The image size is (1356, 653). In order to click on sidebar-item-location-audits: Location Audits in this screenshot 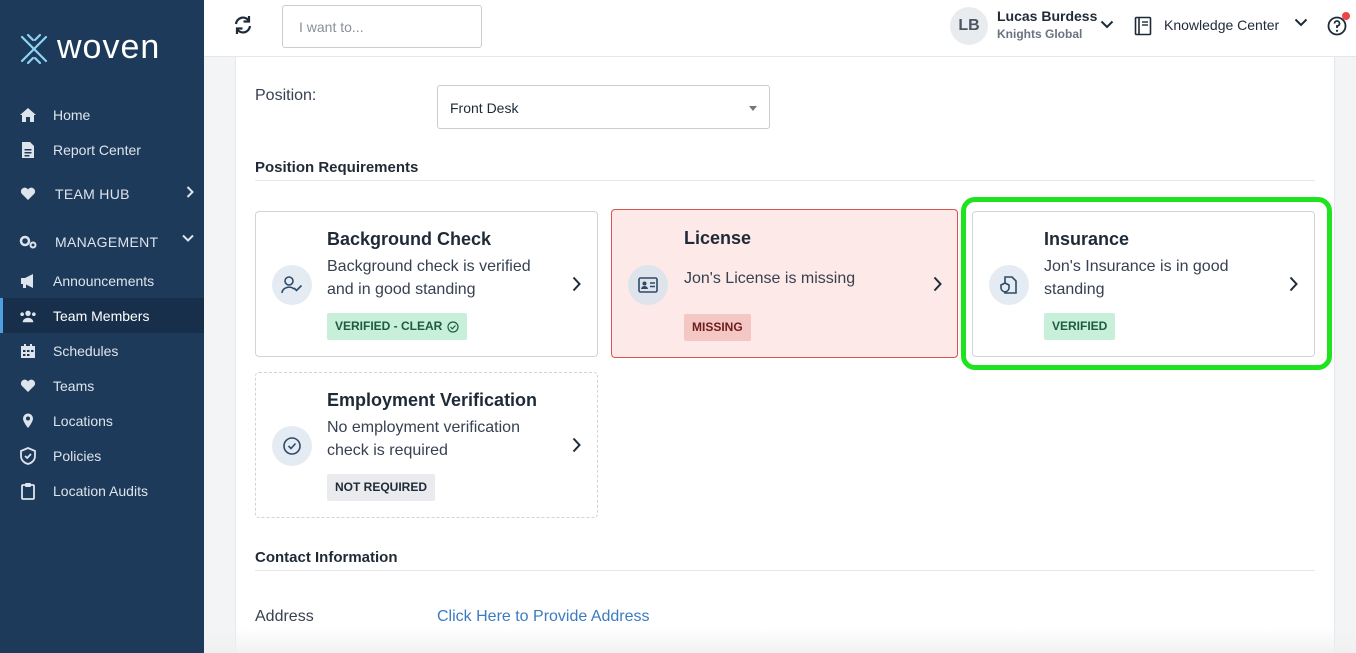, I will do `click(102, 490)`.